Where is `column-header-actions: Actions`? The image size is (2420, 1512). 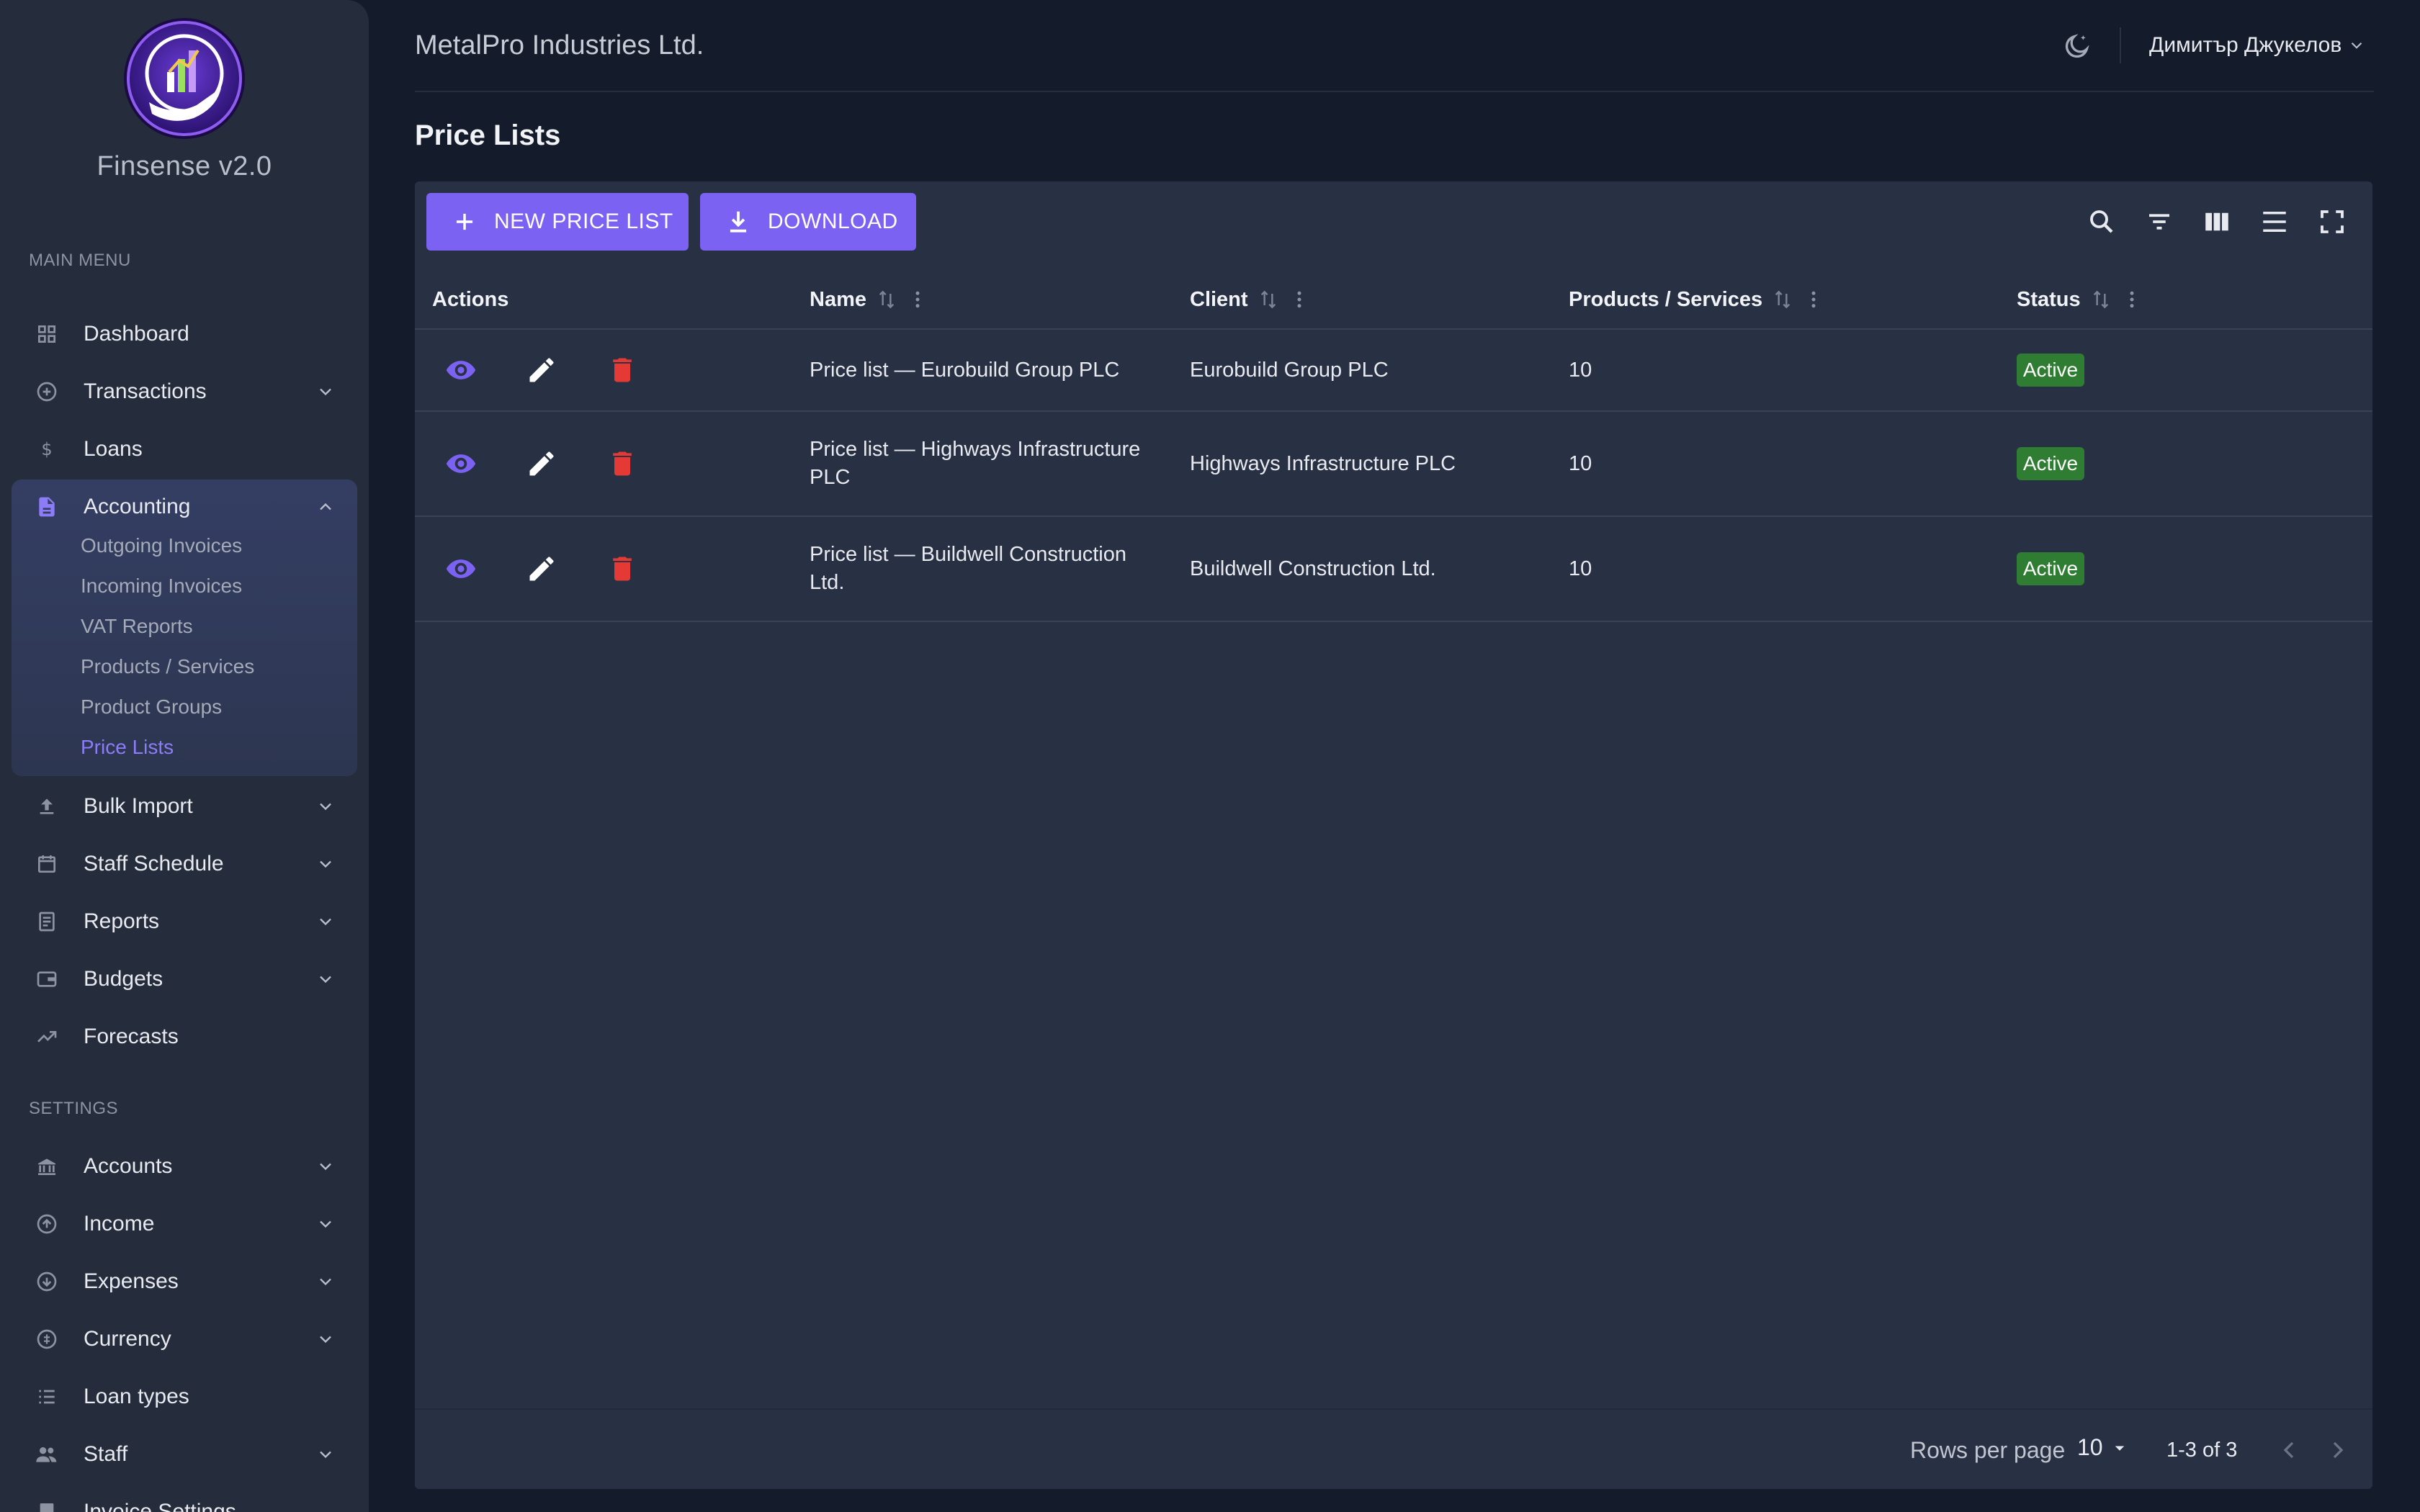 column-header-actions: Actions is located at coordinates (470, 299).